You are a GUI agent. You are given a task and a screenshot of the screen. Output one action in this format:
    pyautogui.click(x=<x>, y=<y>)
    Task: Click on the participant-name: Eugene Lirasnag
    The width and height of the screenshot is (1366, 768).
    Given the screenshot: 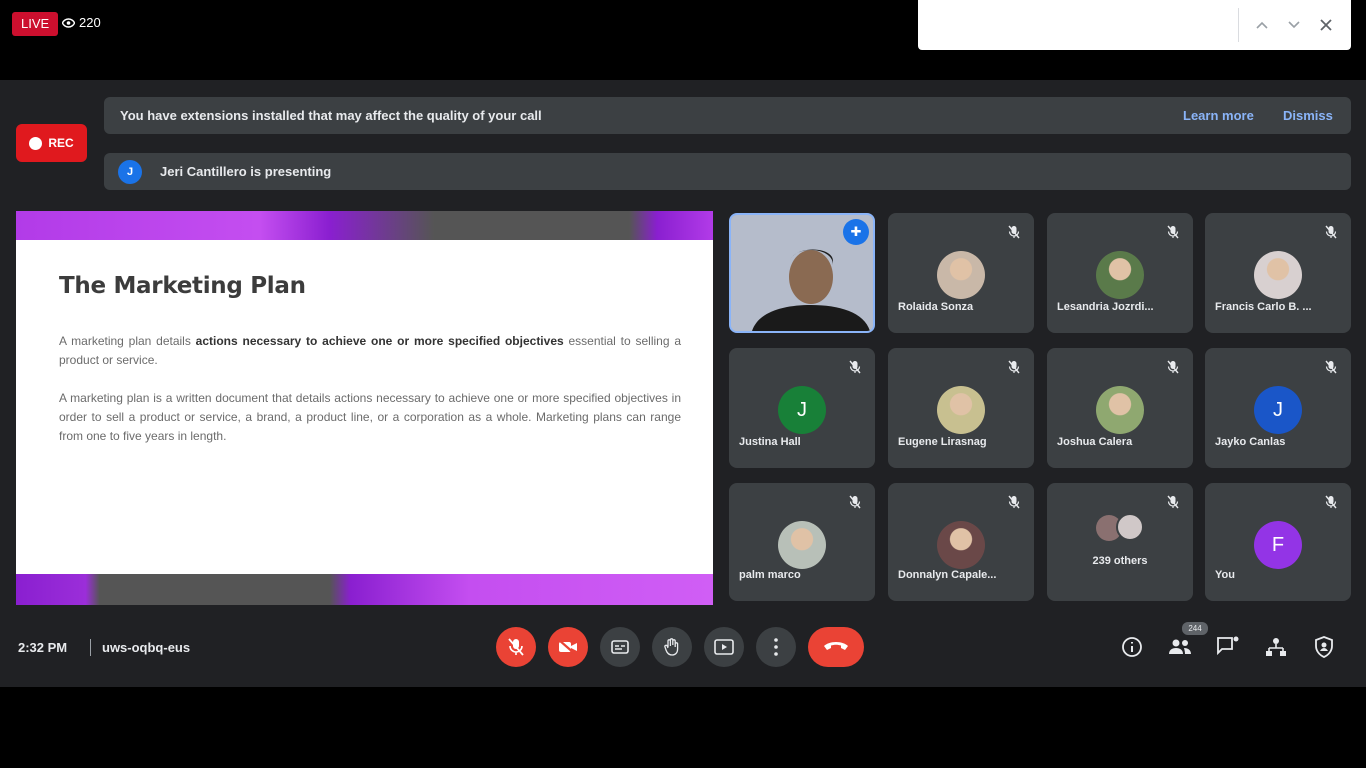 What is the action you would take?
    pyautogui.click(x=942, y=442)
    